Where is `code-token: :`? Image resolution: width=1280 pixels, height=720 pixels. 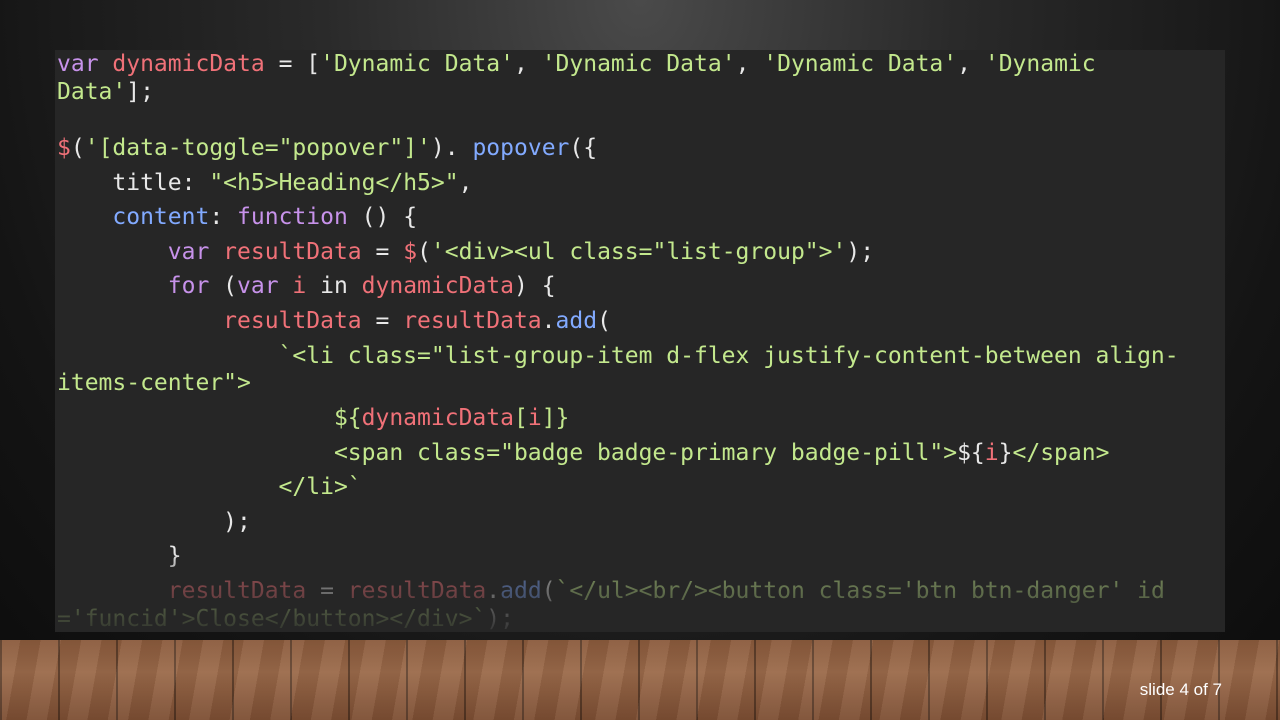
code-token: : is located at coordinates (223, 217).